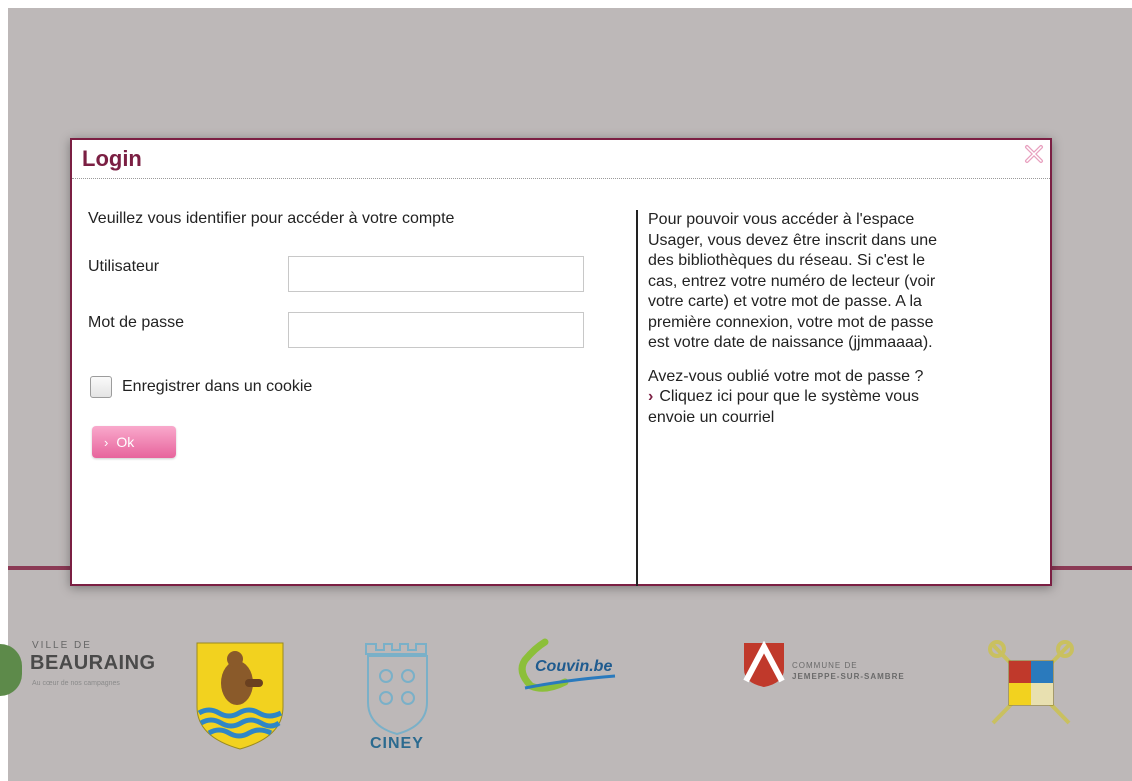 This screenshot has height=781, width=1132. I want to click on forgot-password-question: Avez-vous oublié votre mot de passe ?, so click(786, 376).